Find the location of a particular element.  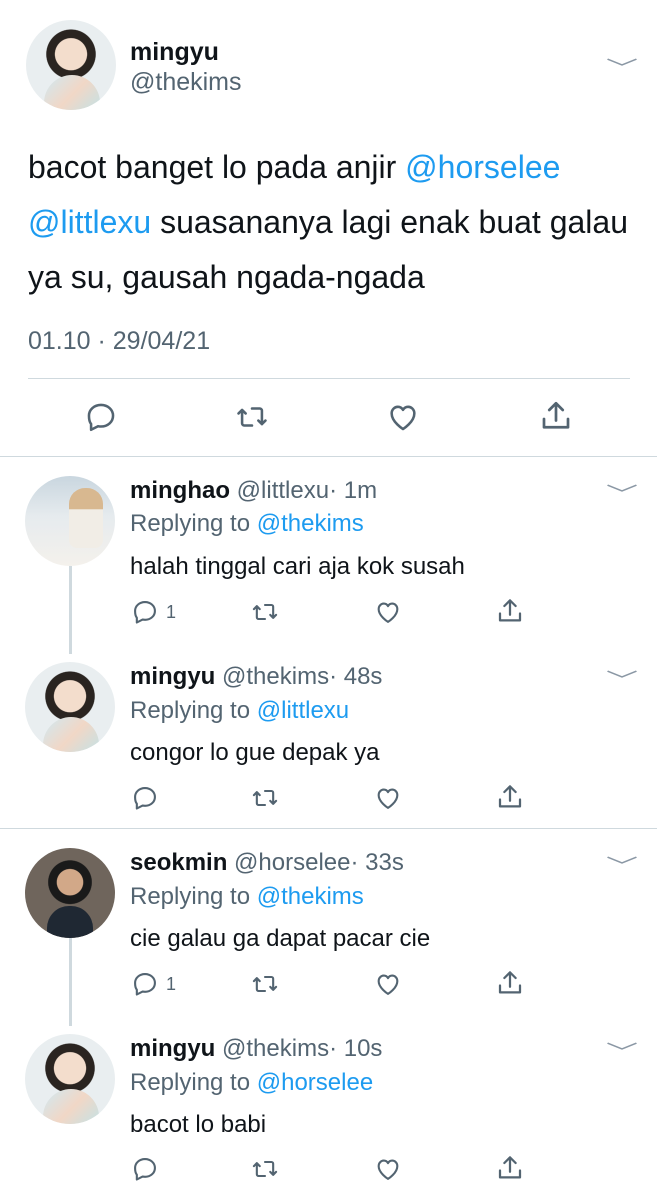

reply-author: mingyu @thekims· 10s is located at coordinates (256, 1049).